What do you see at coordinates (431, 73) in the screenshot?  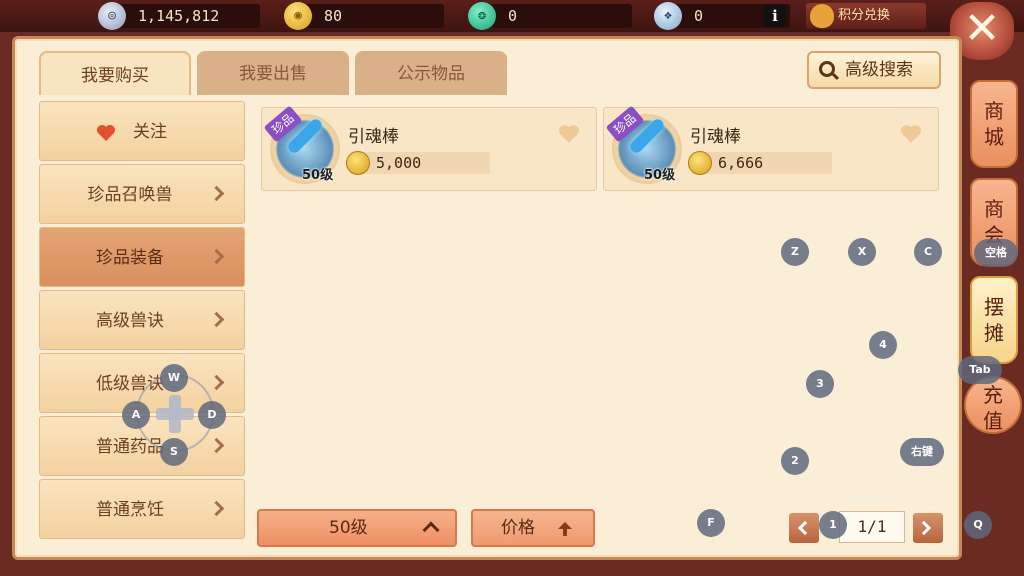 I see `tab-public-items: 公示物品` at bounding box center [431, 73].